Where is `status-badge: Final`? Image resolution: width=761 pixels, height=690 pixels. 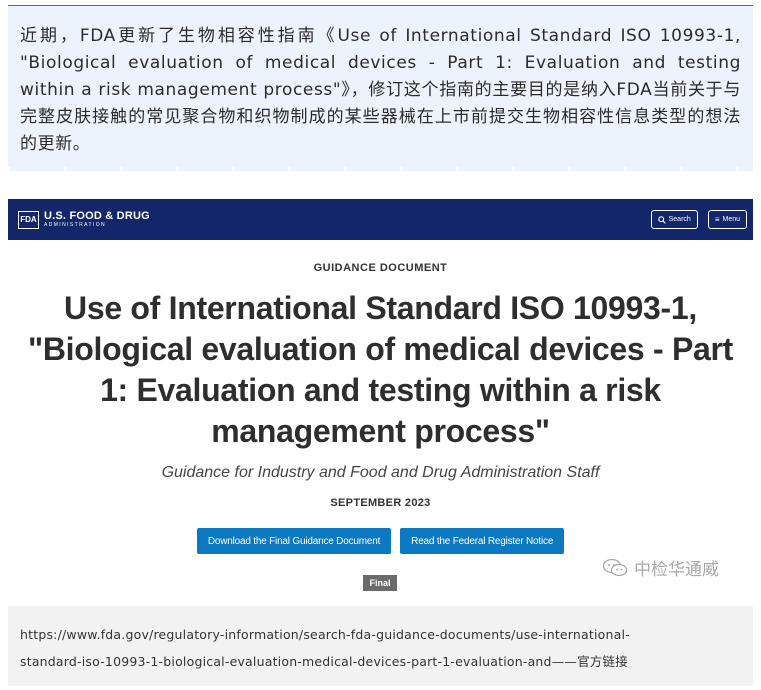 status-badge: Final is located at coordinates (380, 583).